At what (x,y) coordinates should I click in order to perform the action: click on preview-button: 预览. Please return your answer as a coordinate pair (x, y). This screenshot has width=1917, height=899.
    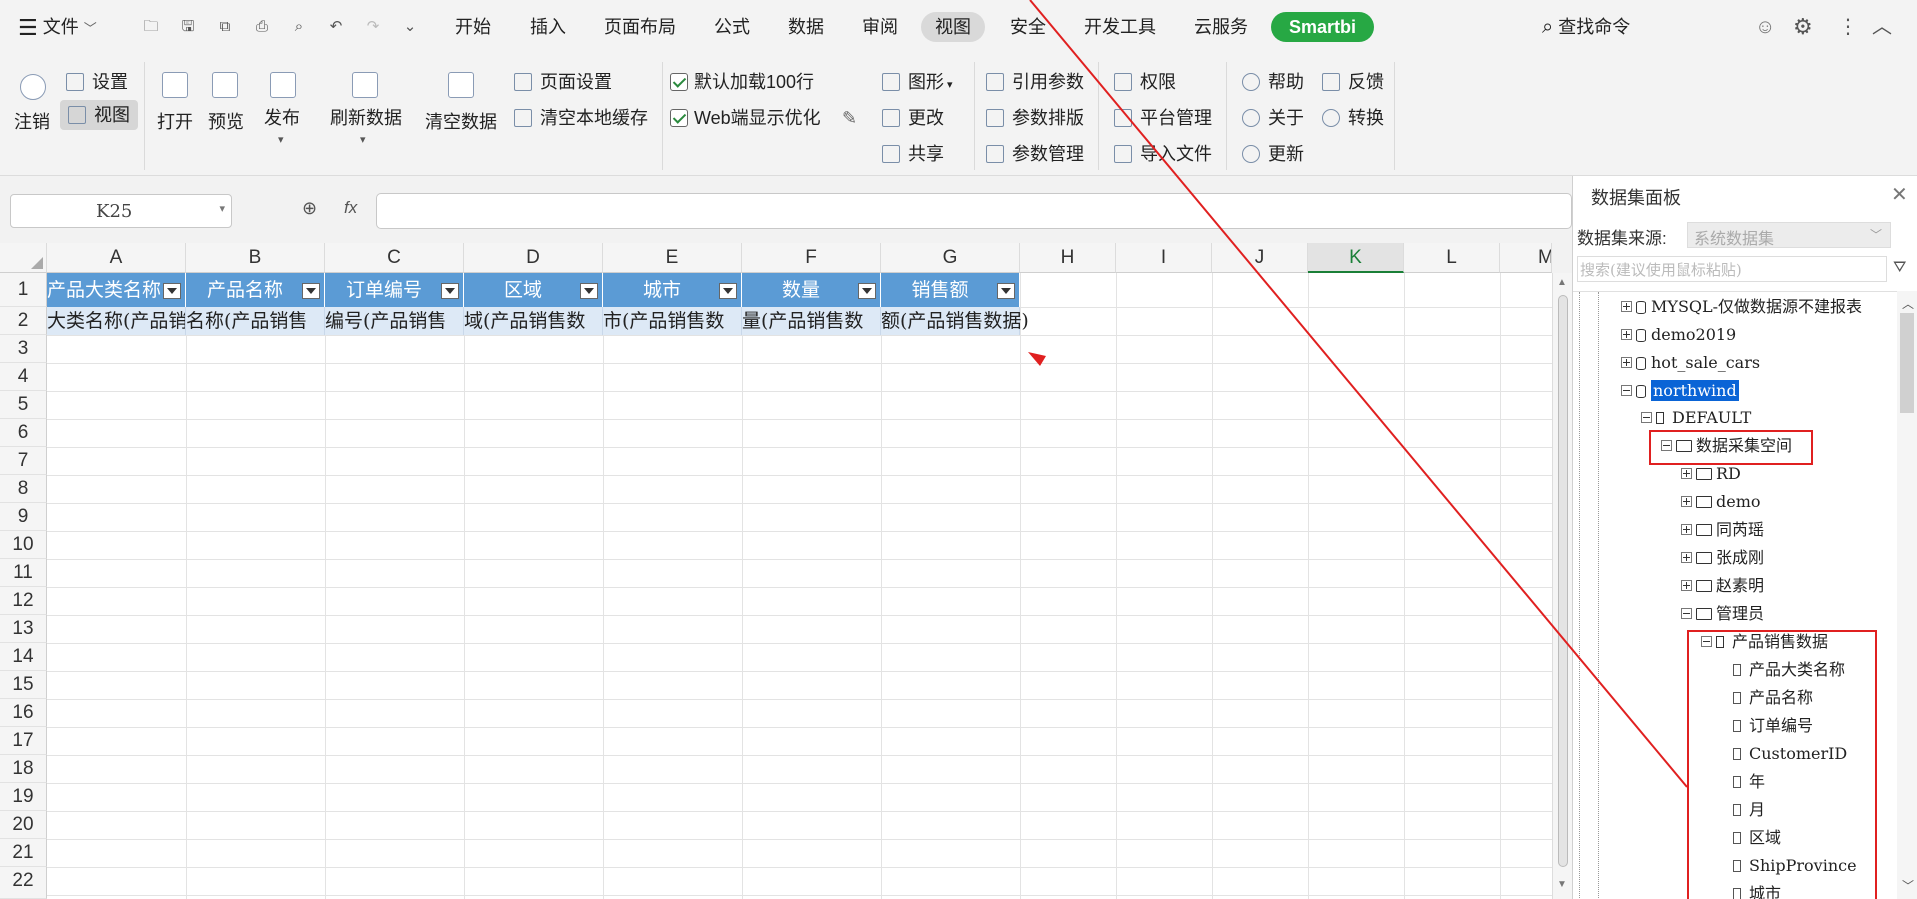
    Looking at the image, I should click on (226, 122).